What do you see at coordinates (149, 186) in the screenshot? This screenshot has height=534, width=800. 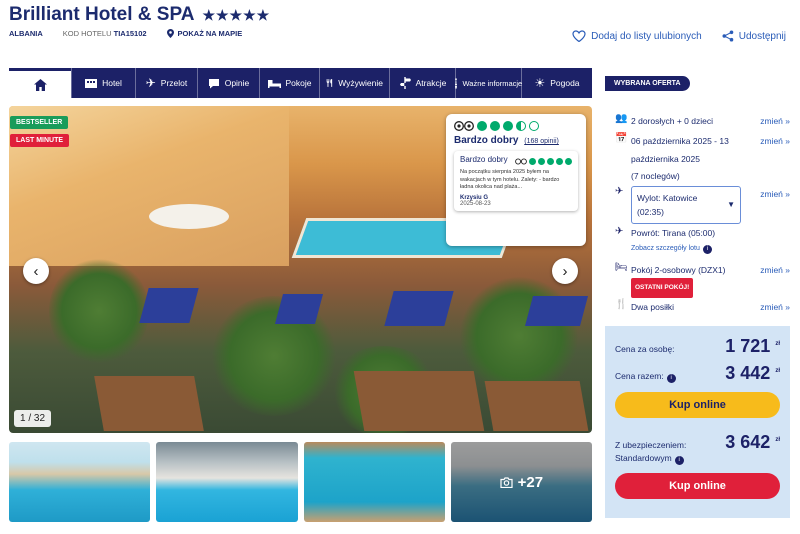 I see `gallery-photo-sea` at bounding box center [149, 186].